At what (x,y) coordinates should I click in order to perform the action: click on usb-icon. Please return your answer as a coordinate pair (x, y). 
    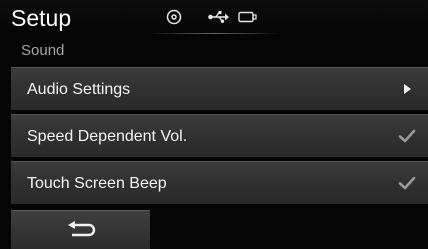
    Looking at the image, I should click on (219, 17).